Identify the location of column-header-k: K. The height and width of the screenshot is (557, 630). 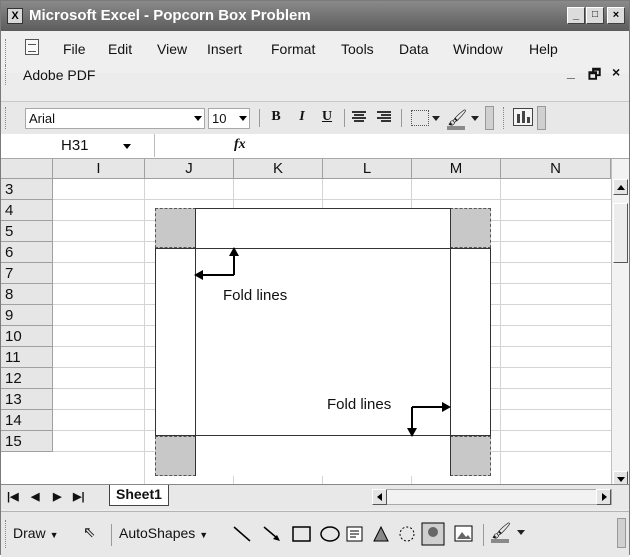
(278, 169).